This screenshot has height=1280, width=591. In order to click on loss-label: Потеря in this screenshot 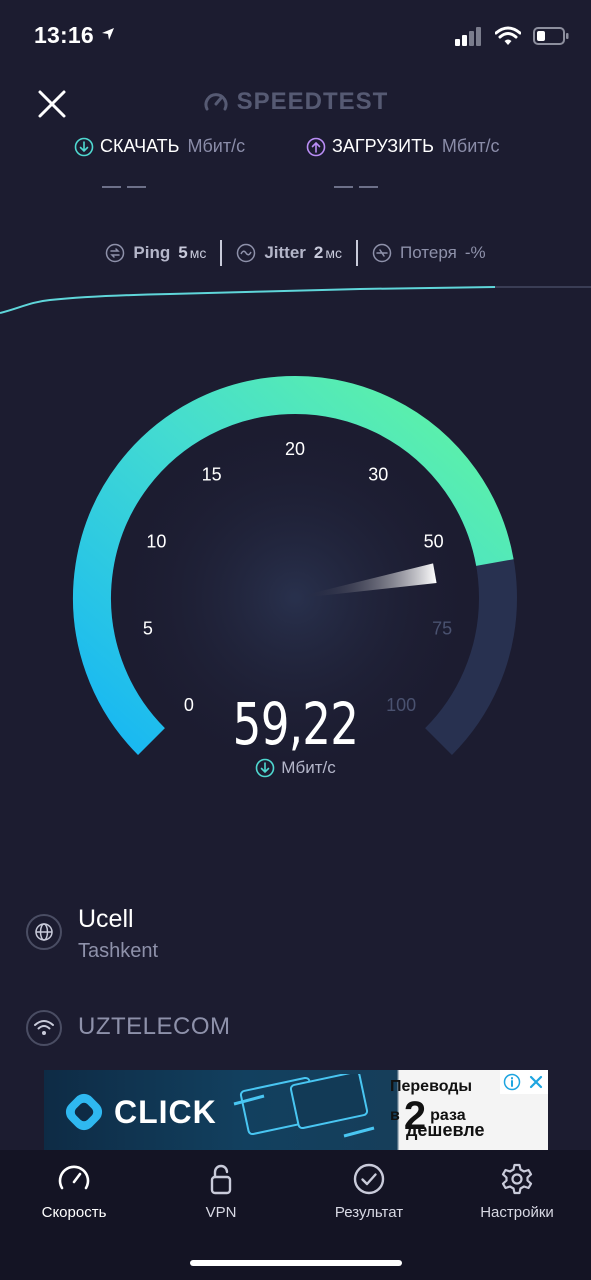, I will do `click(428, 252)`.